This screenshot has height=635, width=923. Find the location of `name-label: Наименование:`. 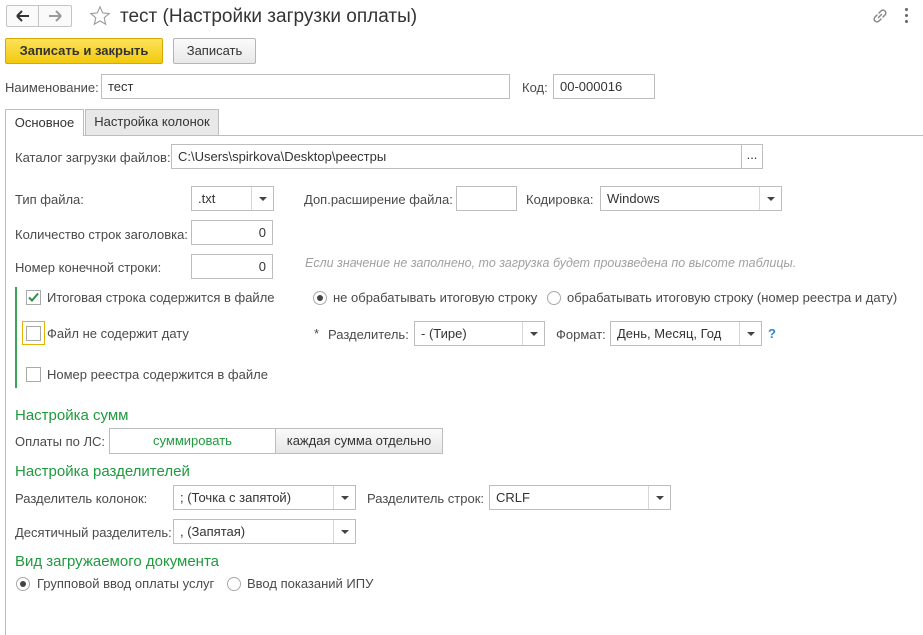

name-label: Наименование: is located at coordinates (52, 87).